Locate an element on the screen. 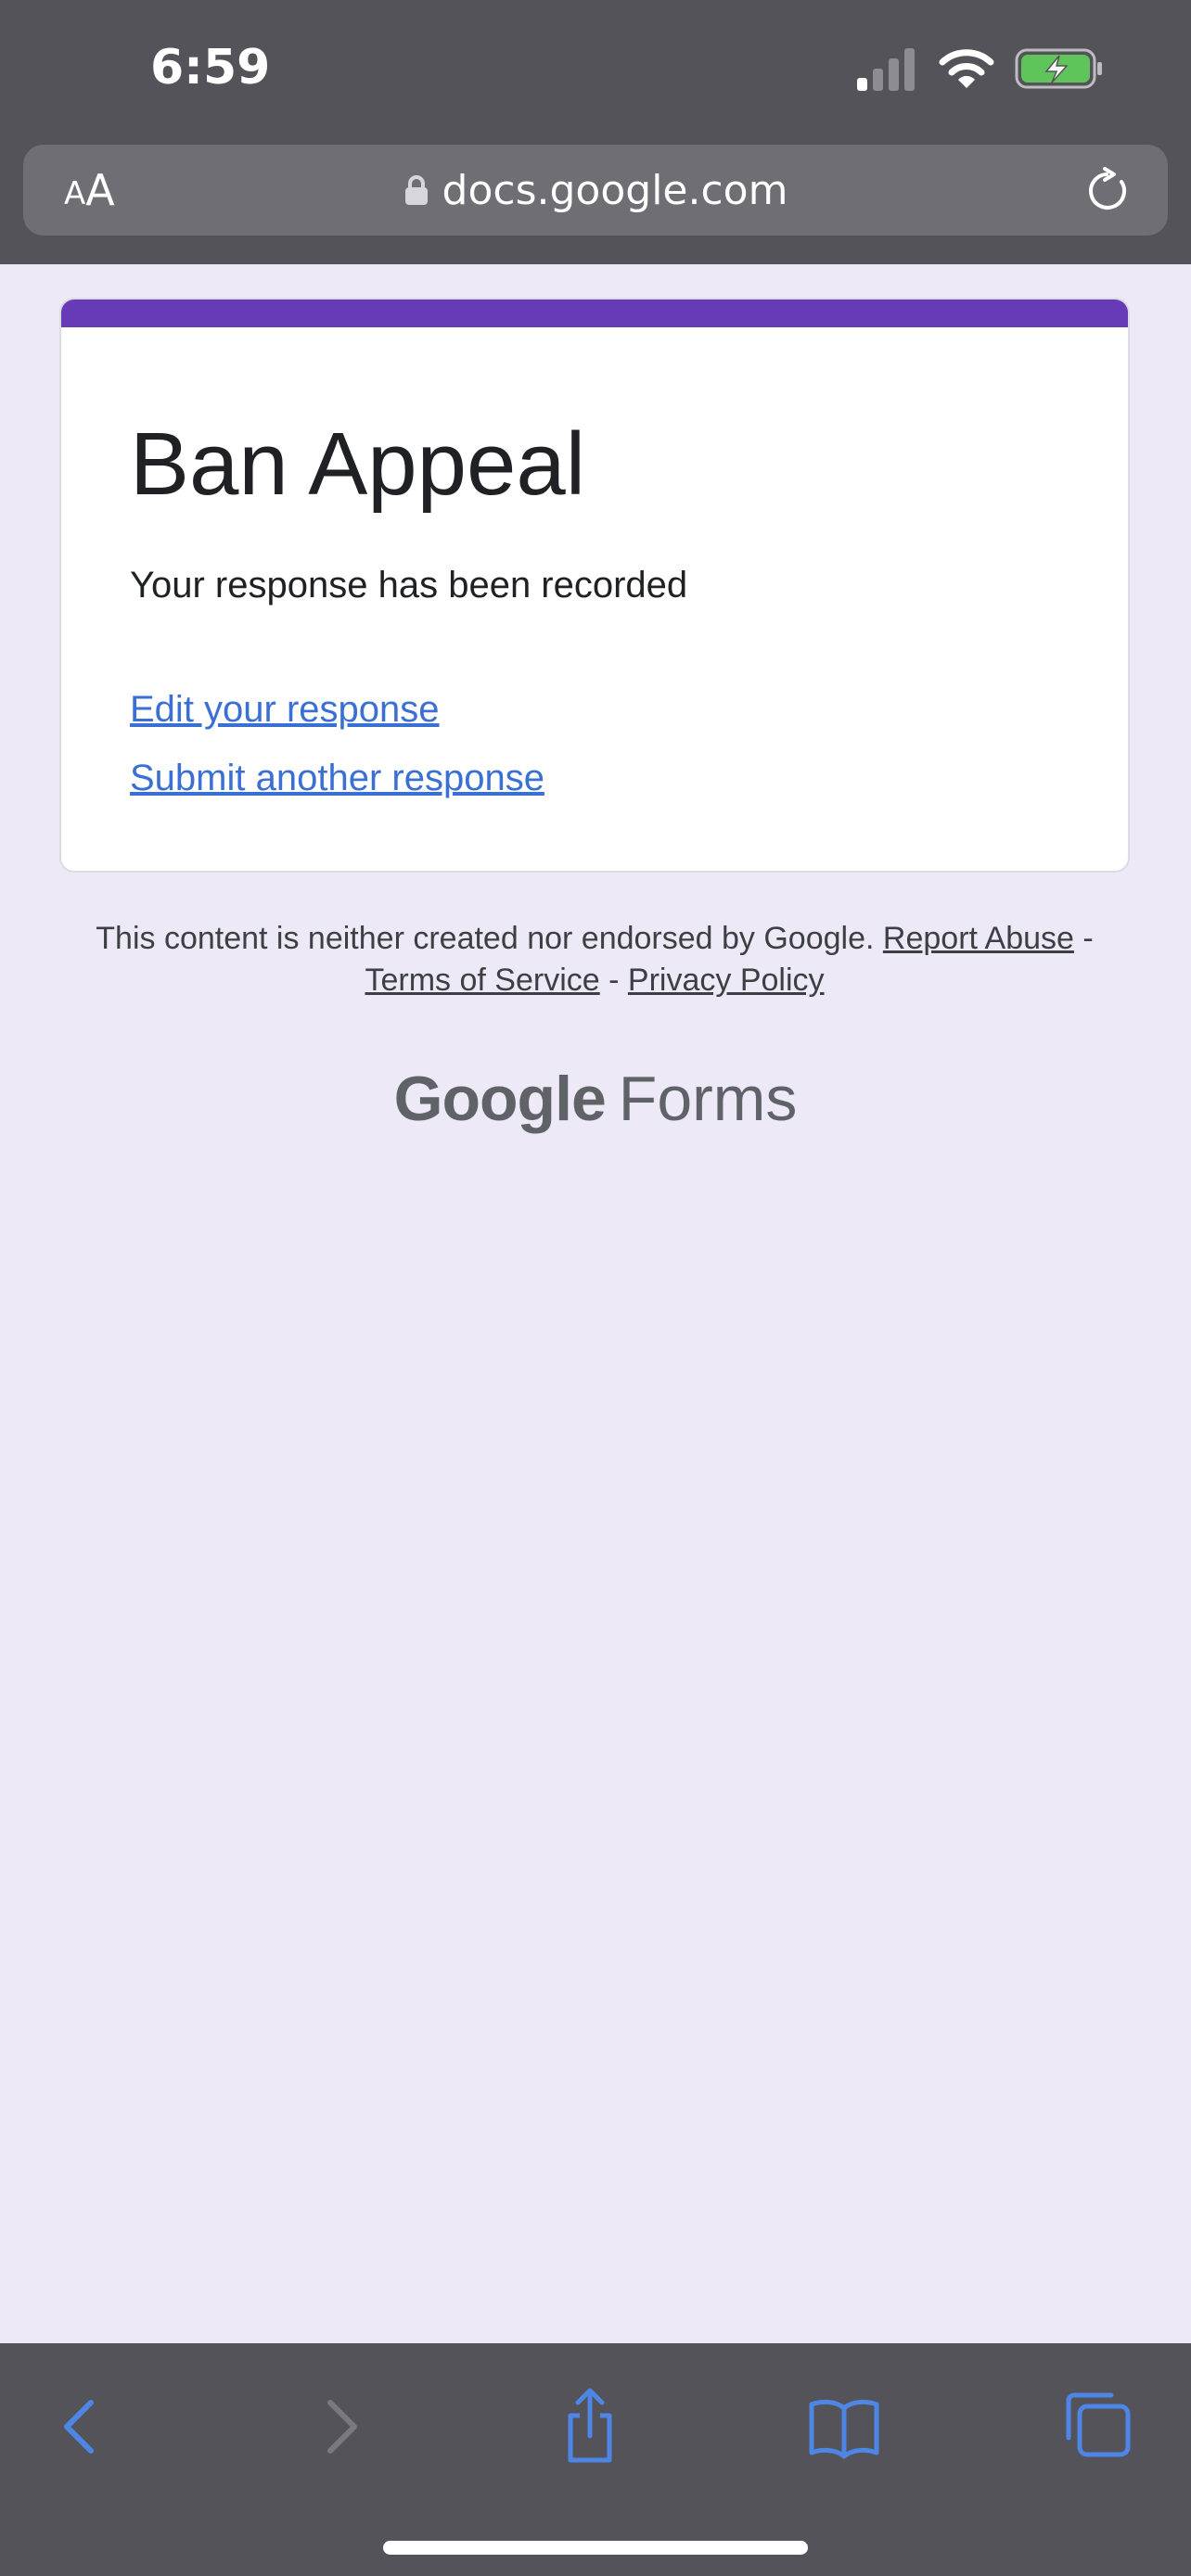 The image size is (1191, 2576). share-icon is located at coordinates (590, 2425).